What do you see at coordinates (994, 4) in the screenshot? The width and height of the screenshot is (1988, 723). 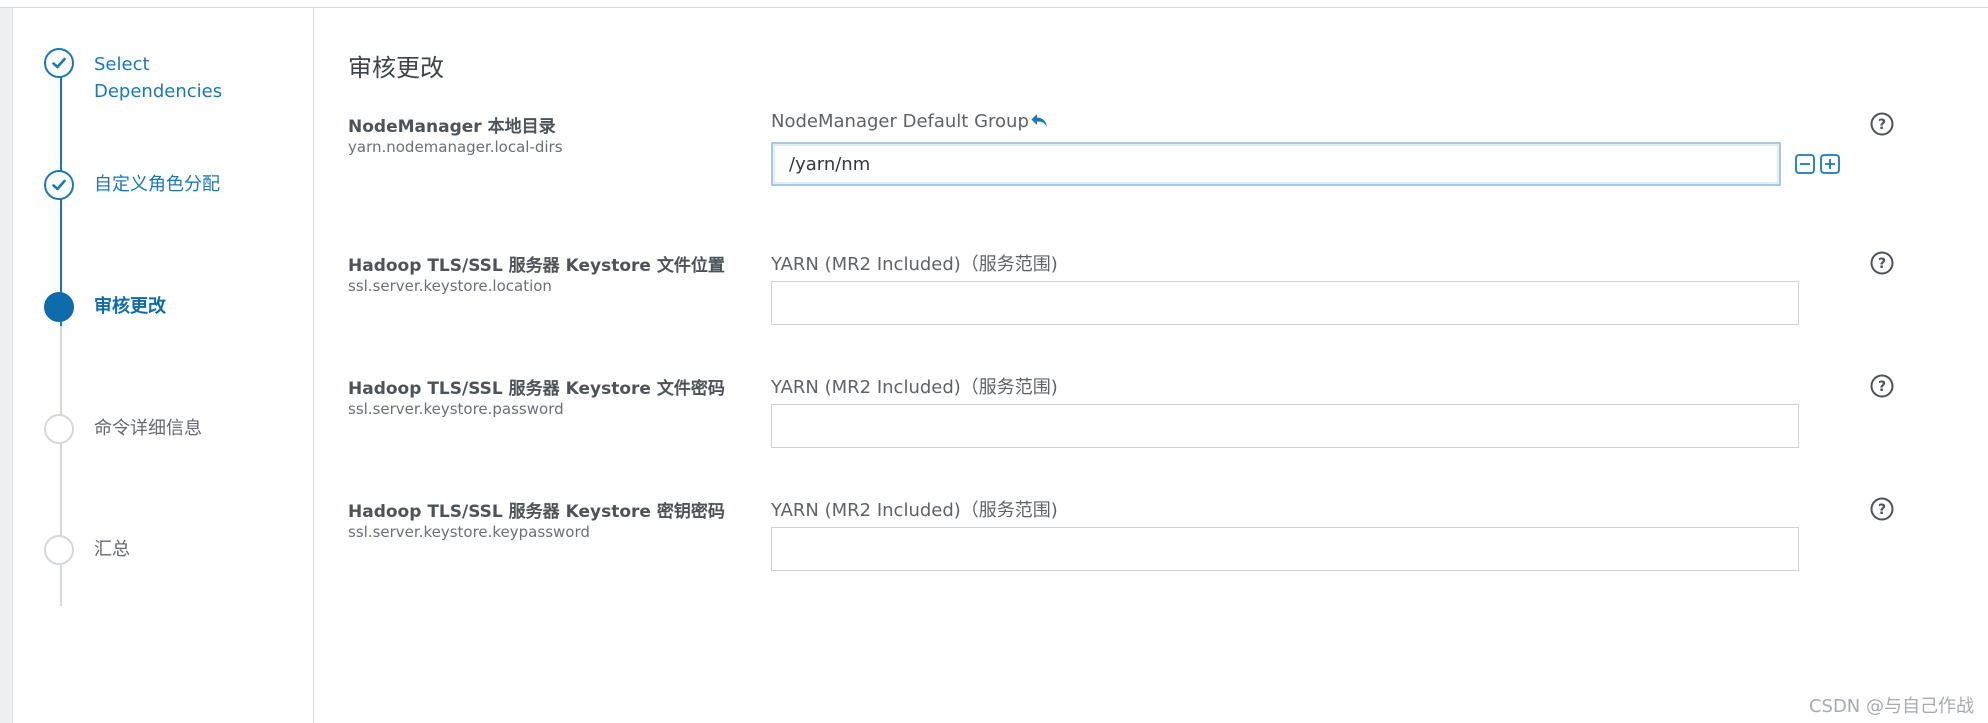 I see `top-border` at bounding box center [994, 4].